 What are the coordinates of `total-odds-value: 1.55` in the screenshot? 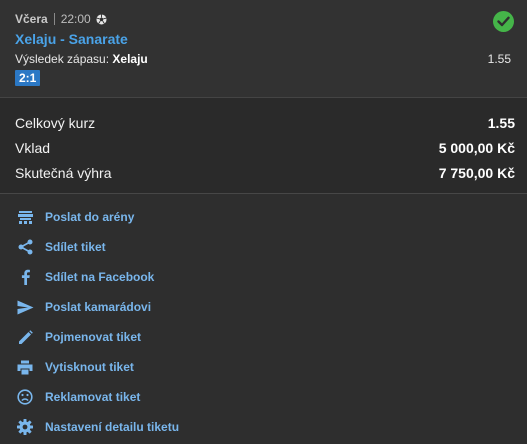 It's located at (501, 123).